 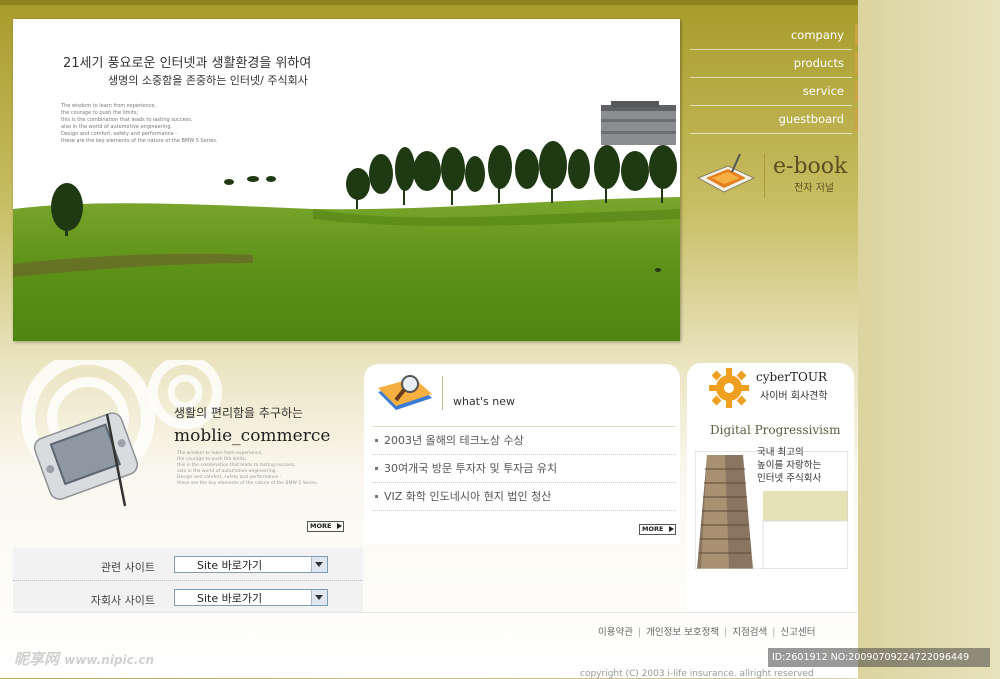 I want to click on whats-new-divider, so click(x=442, y=393).